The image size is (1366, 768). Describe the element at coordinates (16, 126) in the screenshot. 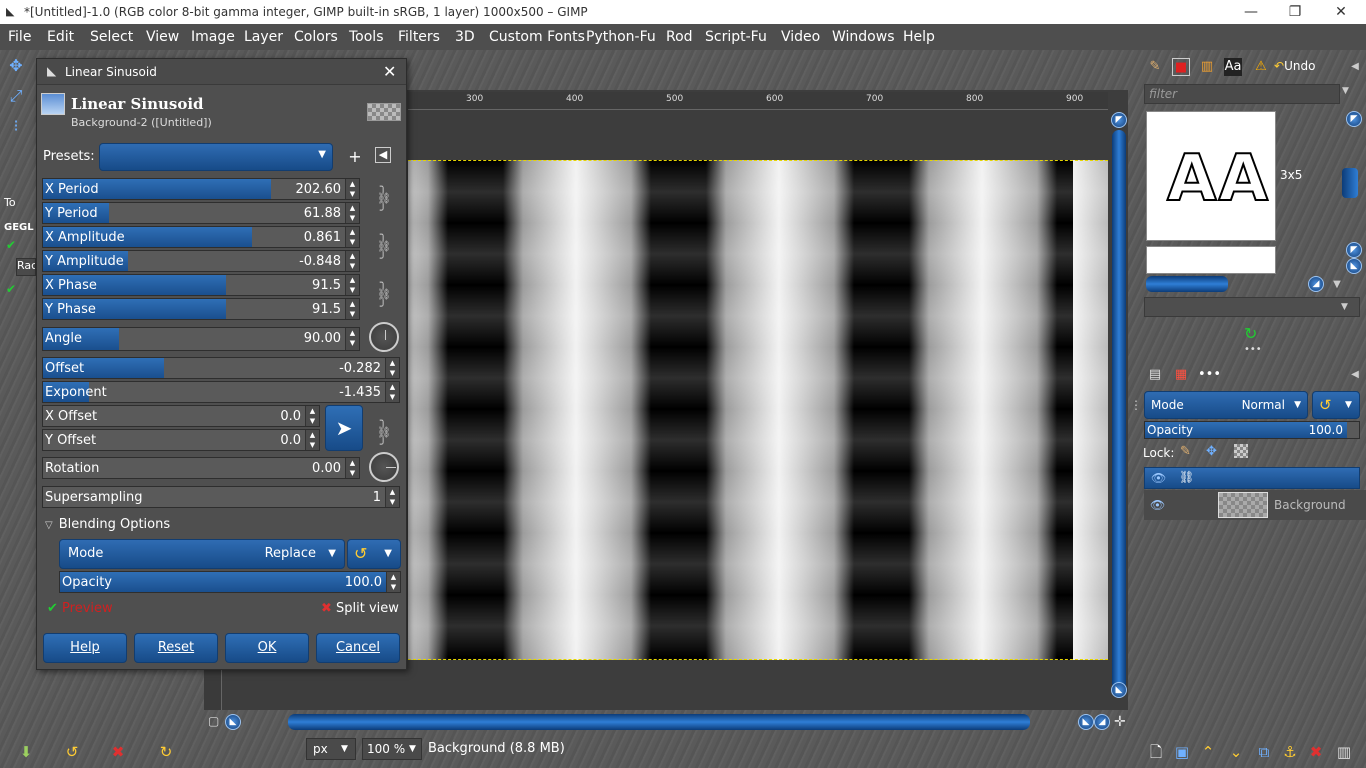

I see `text-tool-icon: ⁝` at that location.